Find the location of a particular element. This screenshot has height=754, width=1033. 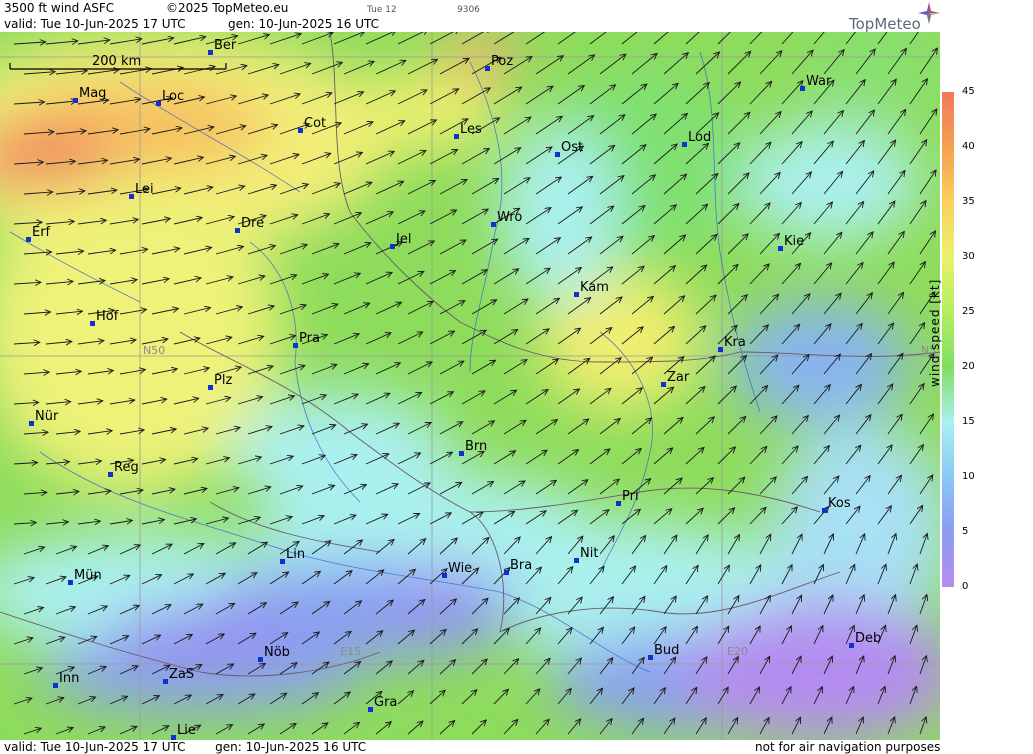

city-label: Kam is located at coordinates (594, 287).